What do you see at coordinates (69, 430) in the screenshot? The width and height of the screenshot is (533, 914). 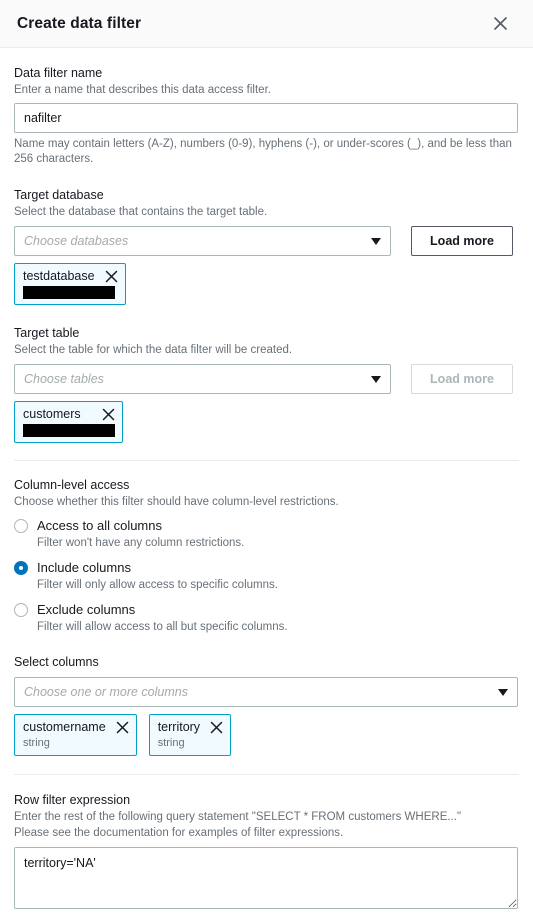 I see `table-chip-redacted-value` at bounding box center [69, 430].